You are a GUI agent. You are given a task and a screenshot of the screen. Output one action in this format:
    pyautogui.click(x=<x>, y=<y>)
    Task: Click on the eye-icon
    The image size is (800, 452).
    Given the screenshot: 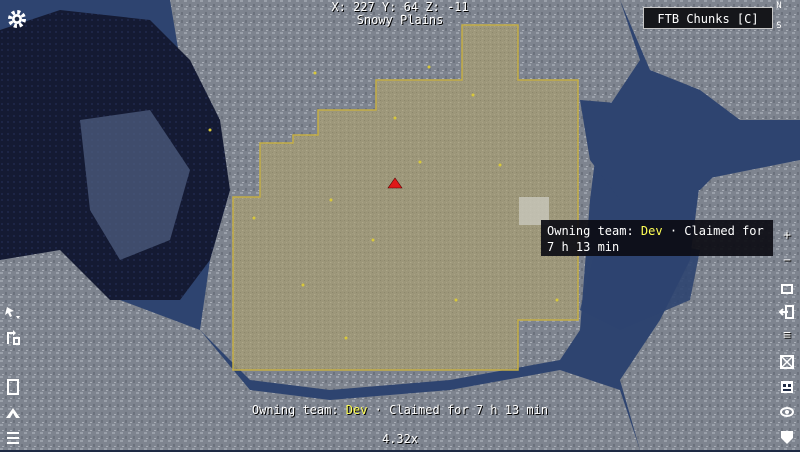 What is the action you would take?
    pyautogui.click(x=787, y=412)
    